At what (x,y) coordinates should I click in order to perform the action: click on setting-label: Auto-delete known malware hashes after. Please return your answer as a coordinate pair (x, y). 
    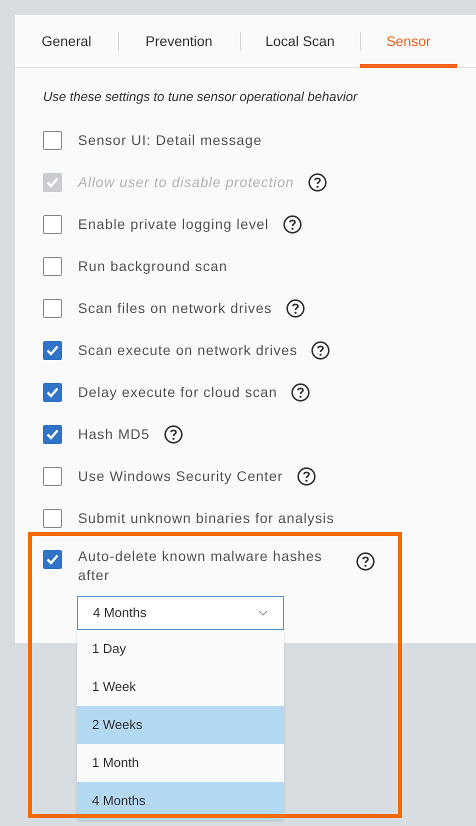
    Looking at the image, I should click on (201, 566).